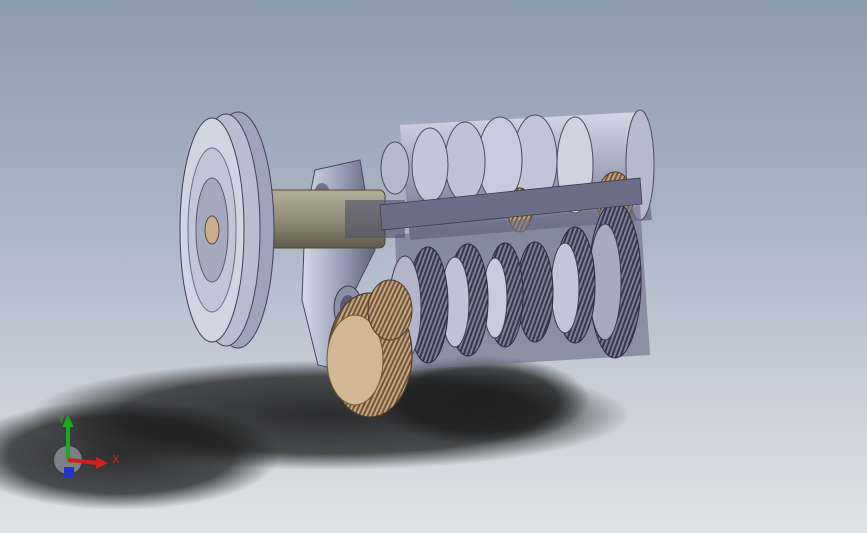  Describe the element at coordinates (69, 472) in the screenshot. I see `z-axis-arrow` at that location.